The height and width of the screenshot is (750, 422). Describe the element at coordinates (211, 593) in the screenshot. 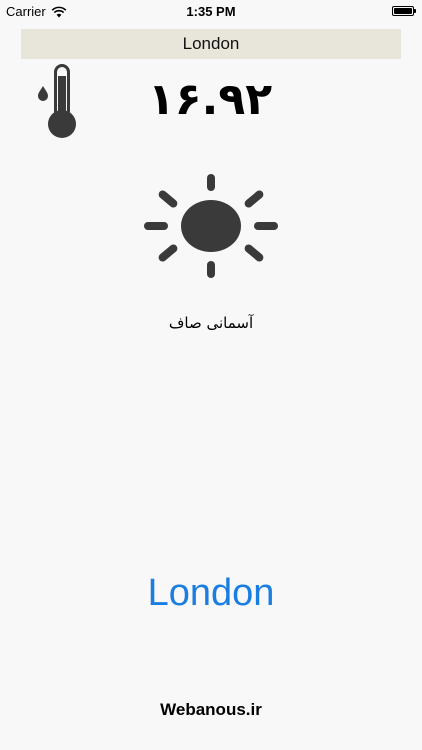

I see `city-select-button: London` at that location.